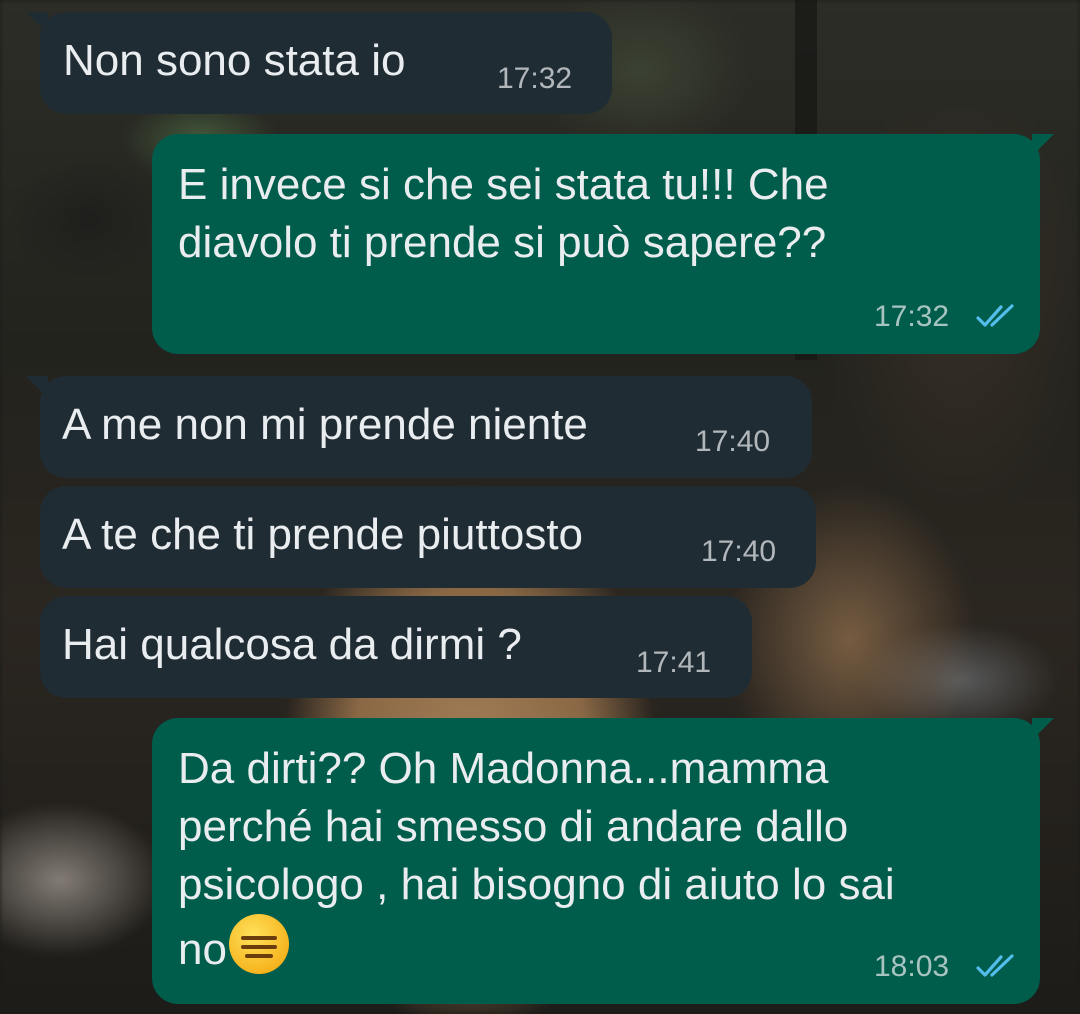 This screenshot has height=1014, width=1080. I want to click on message-bubble-incoming: A me non mi prende niente 17:40, so click(419, 427).